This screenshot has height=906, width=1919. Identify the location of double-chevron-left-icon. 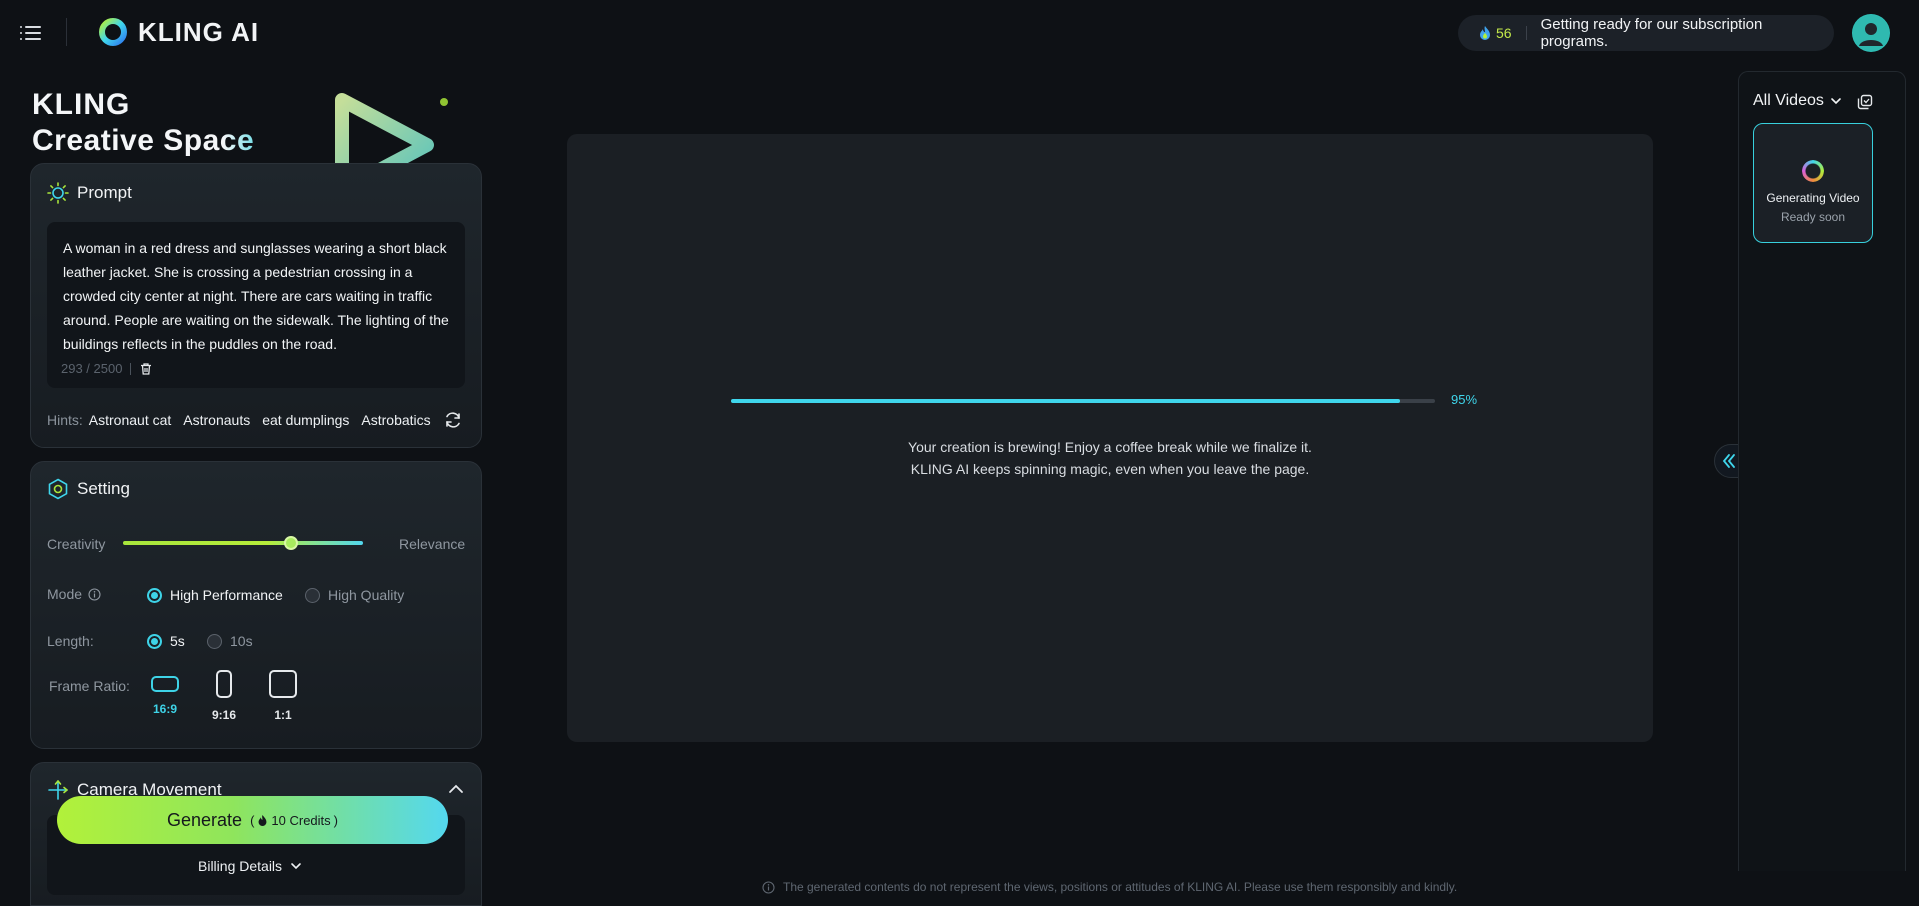
(1728, 461).